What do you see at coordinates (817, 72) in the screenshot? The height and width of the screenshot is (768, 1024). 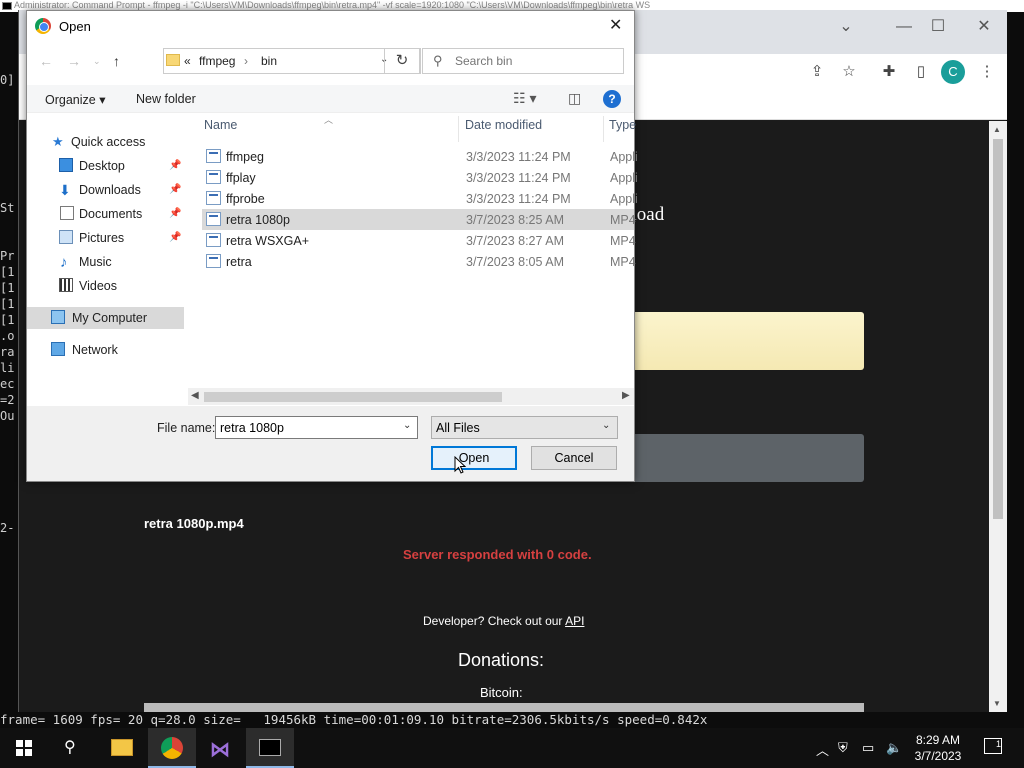 I see `share-icon: ⇪` at bounding box center [817, 72].